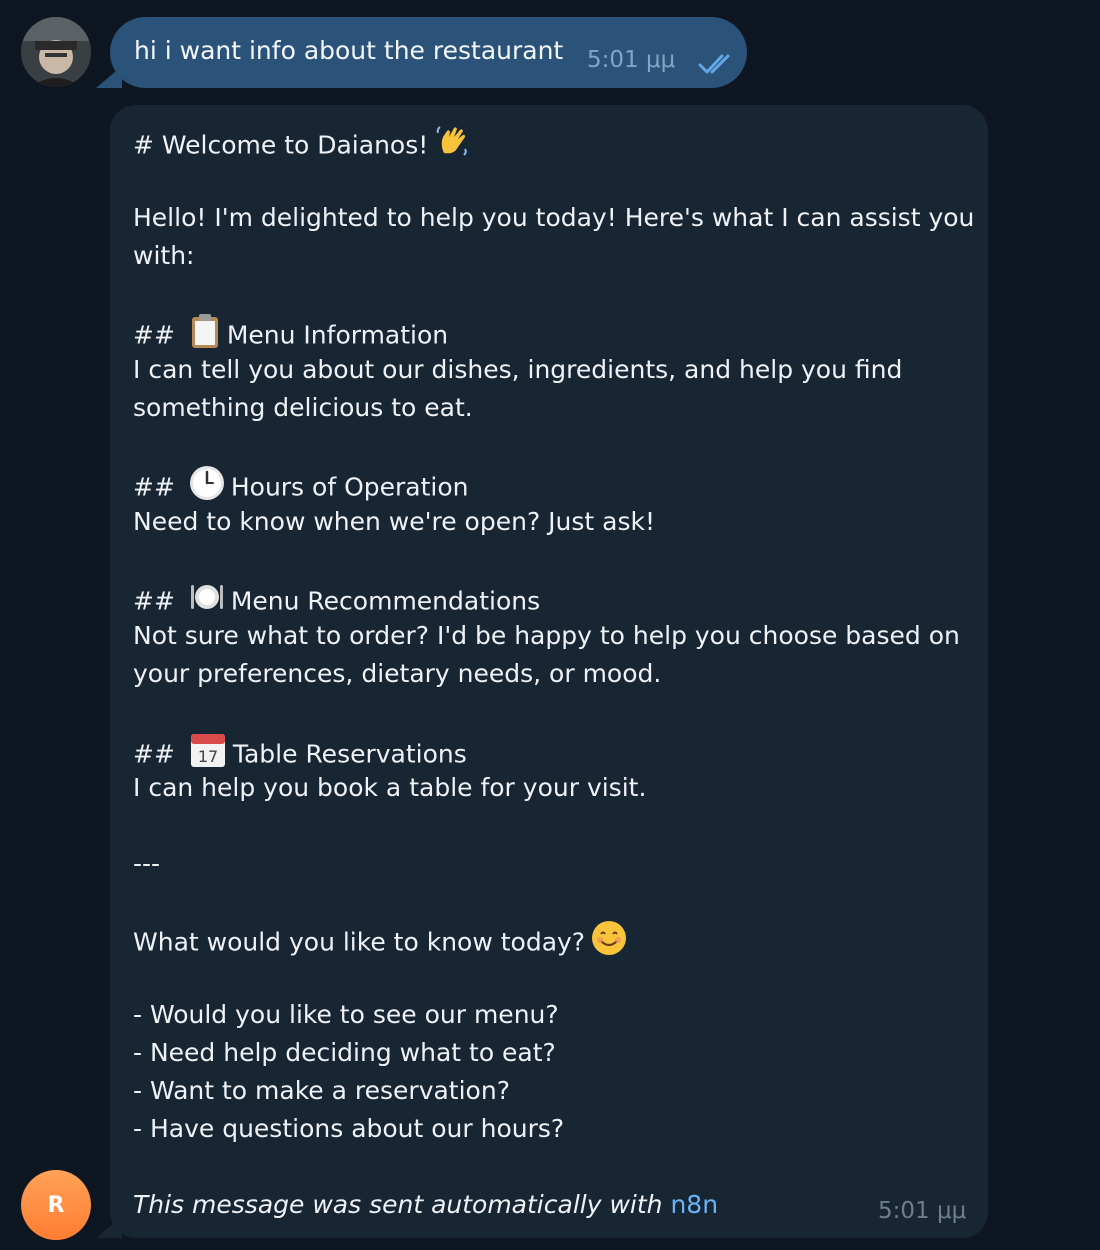  I want to click on menu-info-line-2: something delicious to eat., so click(303, 407).